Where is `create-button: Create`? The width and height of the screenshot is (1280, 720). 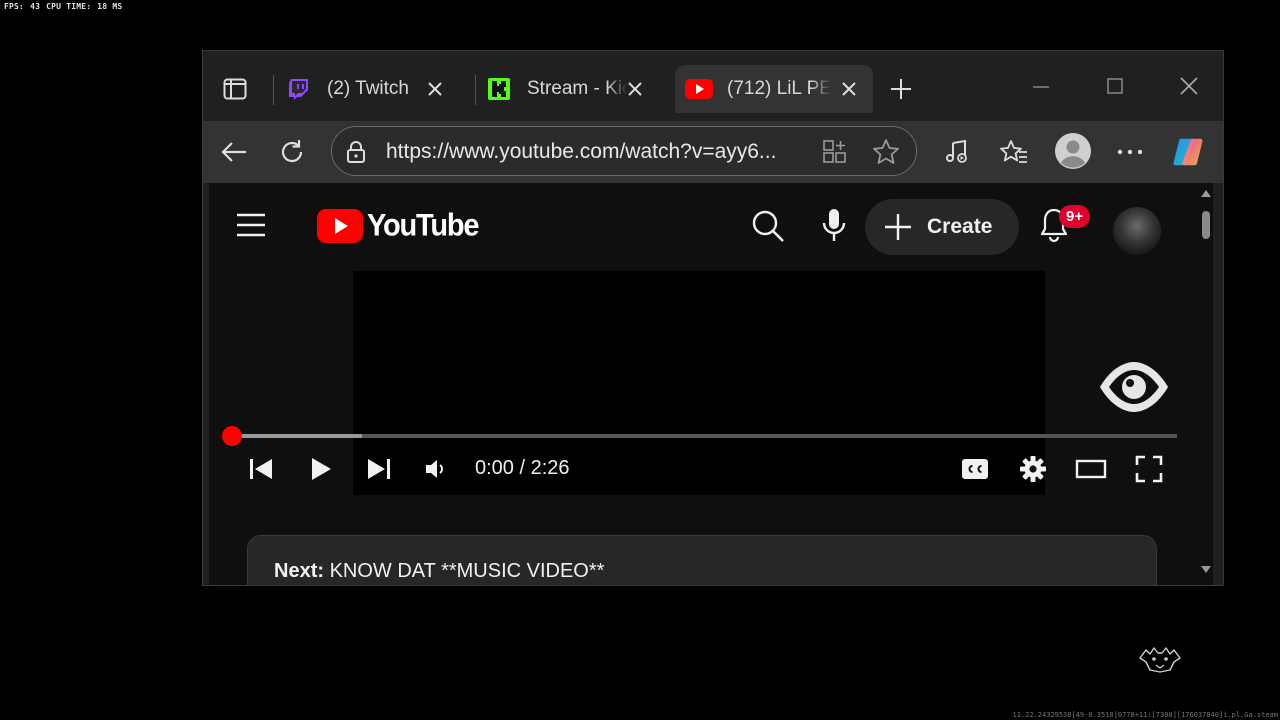
create-button: Create is located at coordinates (942, 227).